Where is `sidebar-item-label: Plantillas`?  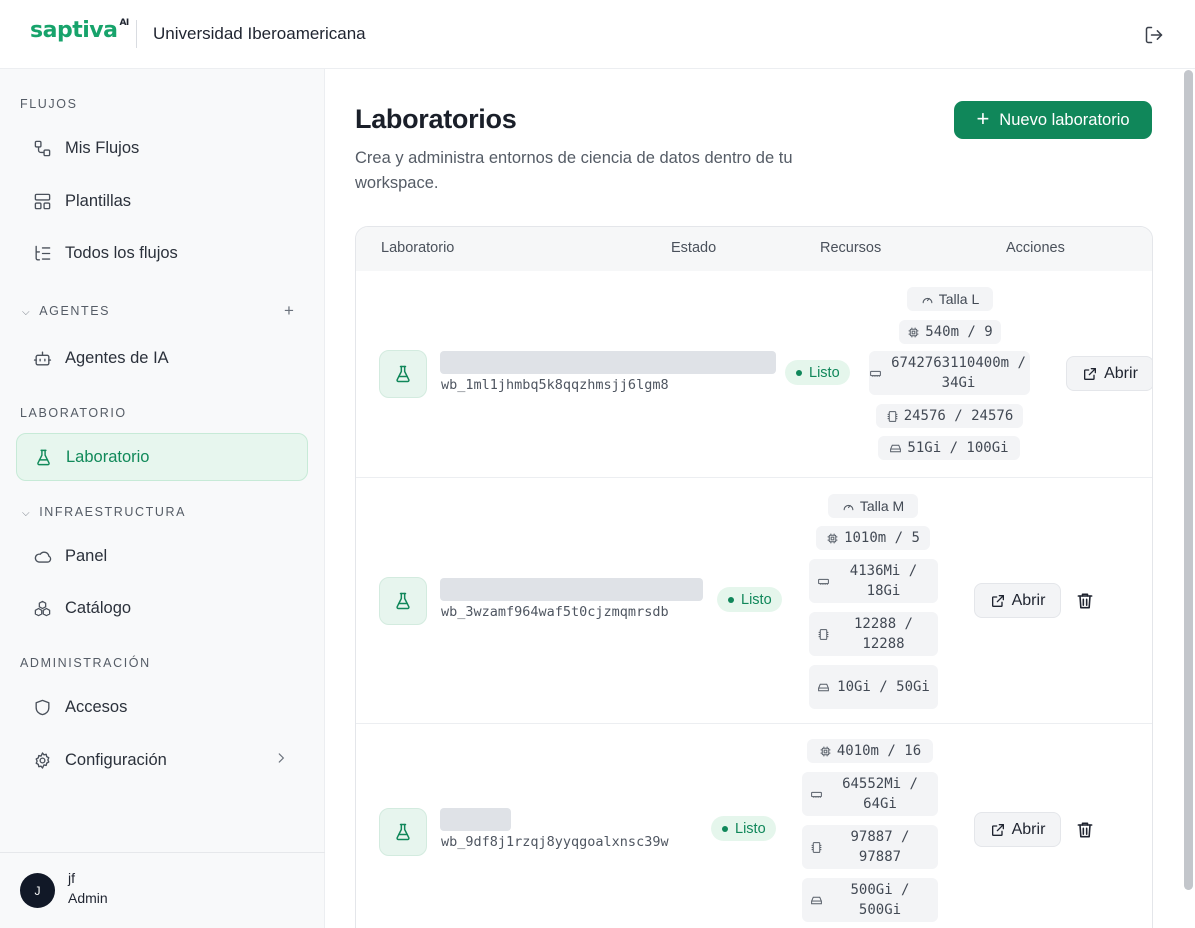
sidebar-item-label: Plantillas is located at coordinates (98, 200).